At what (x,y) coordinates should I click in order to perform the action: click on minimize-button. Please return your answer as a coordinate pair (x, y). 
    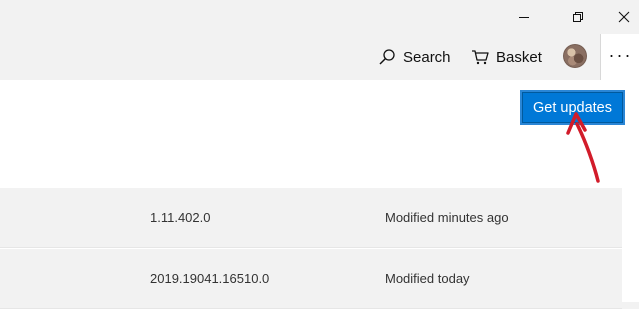
    Looking at the image, I should click on (524, 17).